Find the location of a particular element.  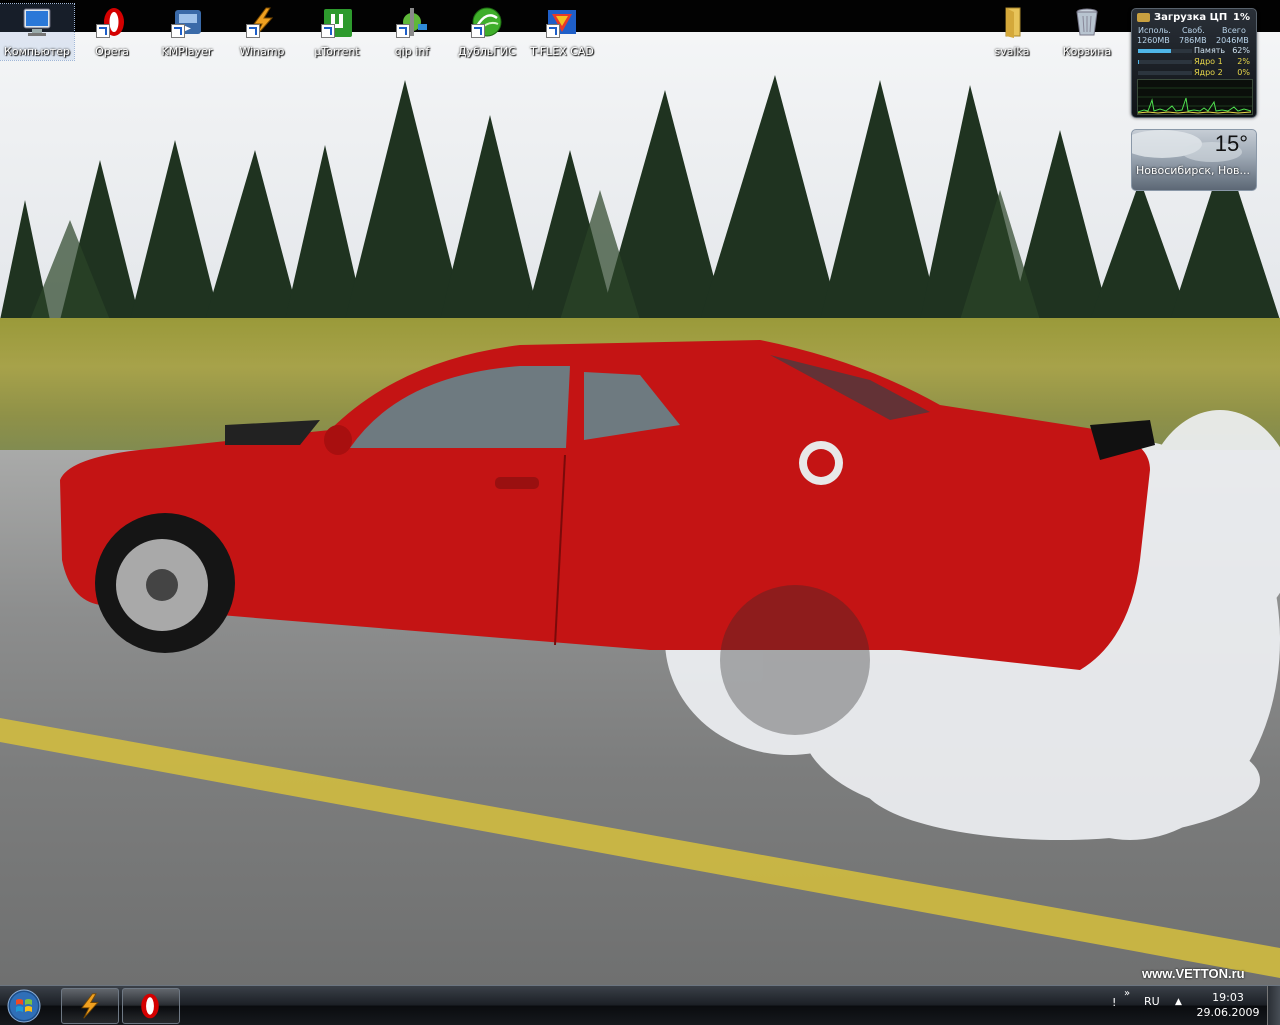

memory-free-header: Своб. is located at coordinates (1193, 30).